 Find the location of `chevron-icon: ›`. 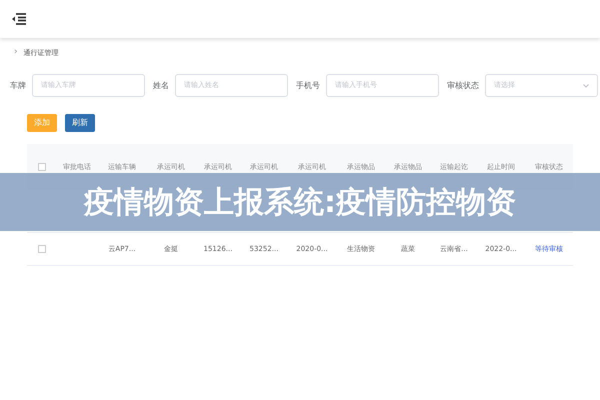

chevron-icon: › is located at coordinates (16, 53).